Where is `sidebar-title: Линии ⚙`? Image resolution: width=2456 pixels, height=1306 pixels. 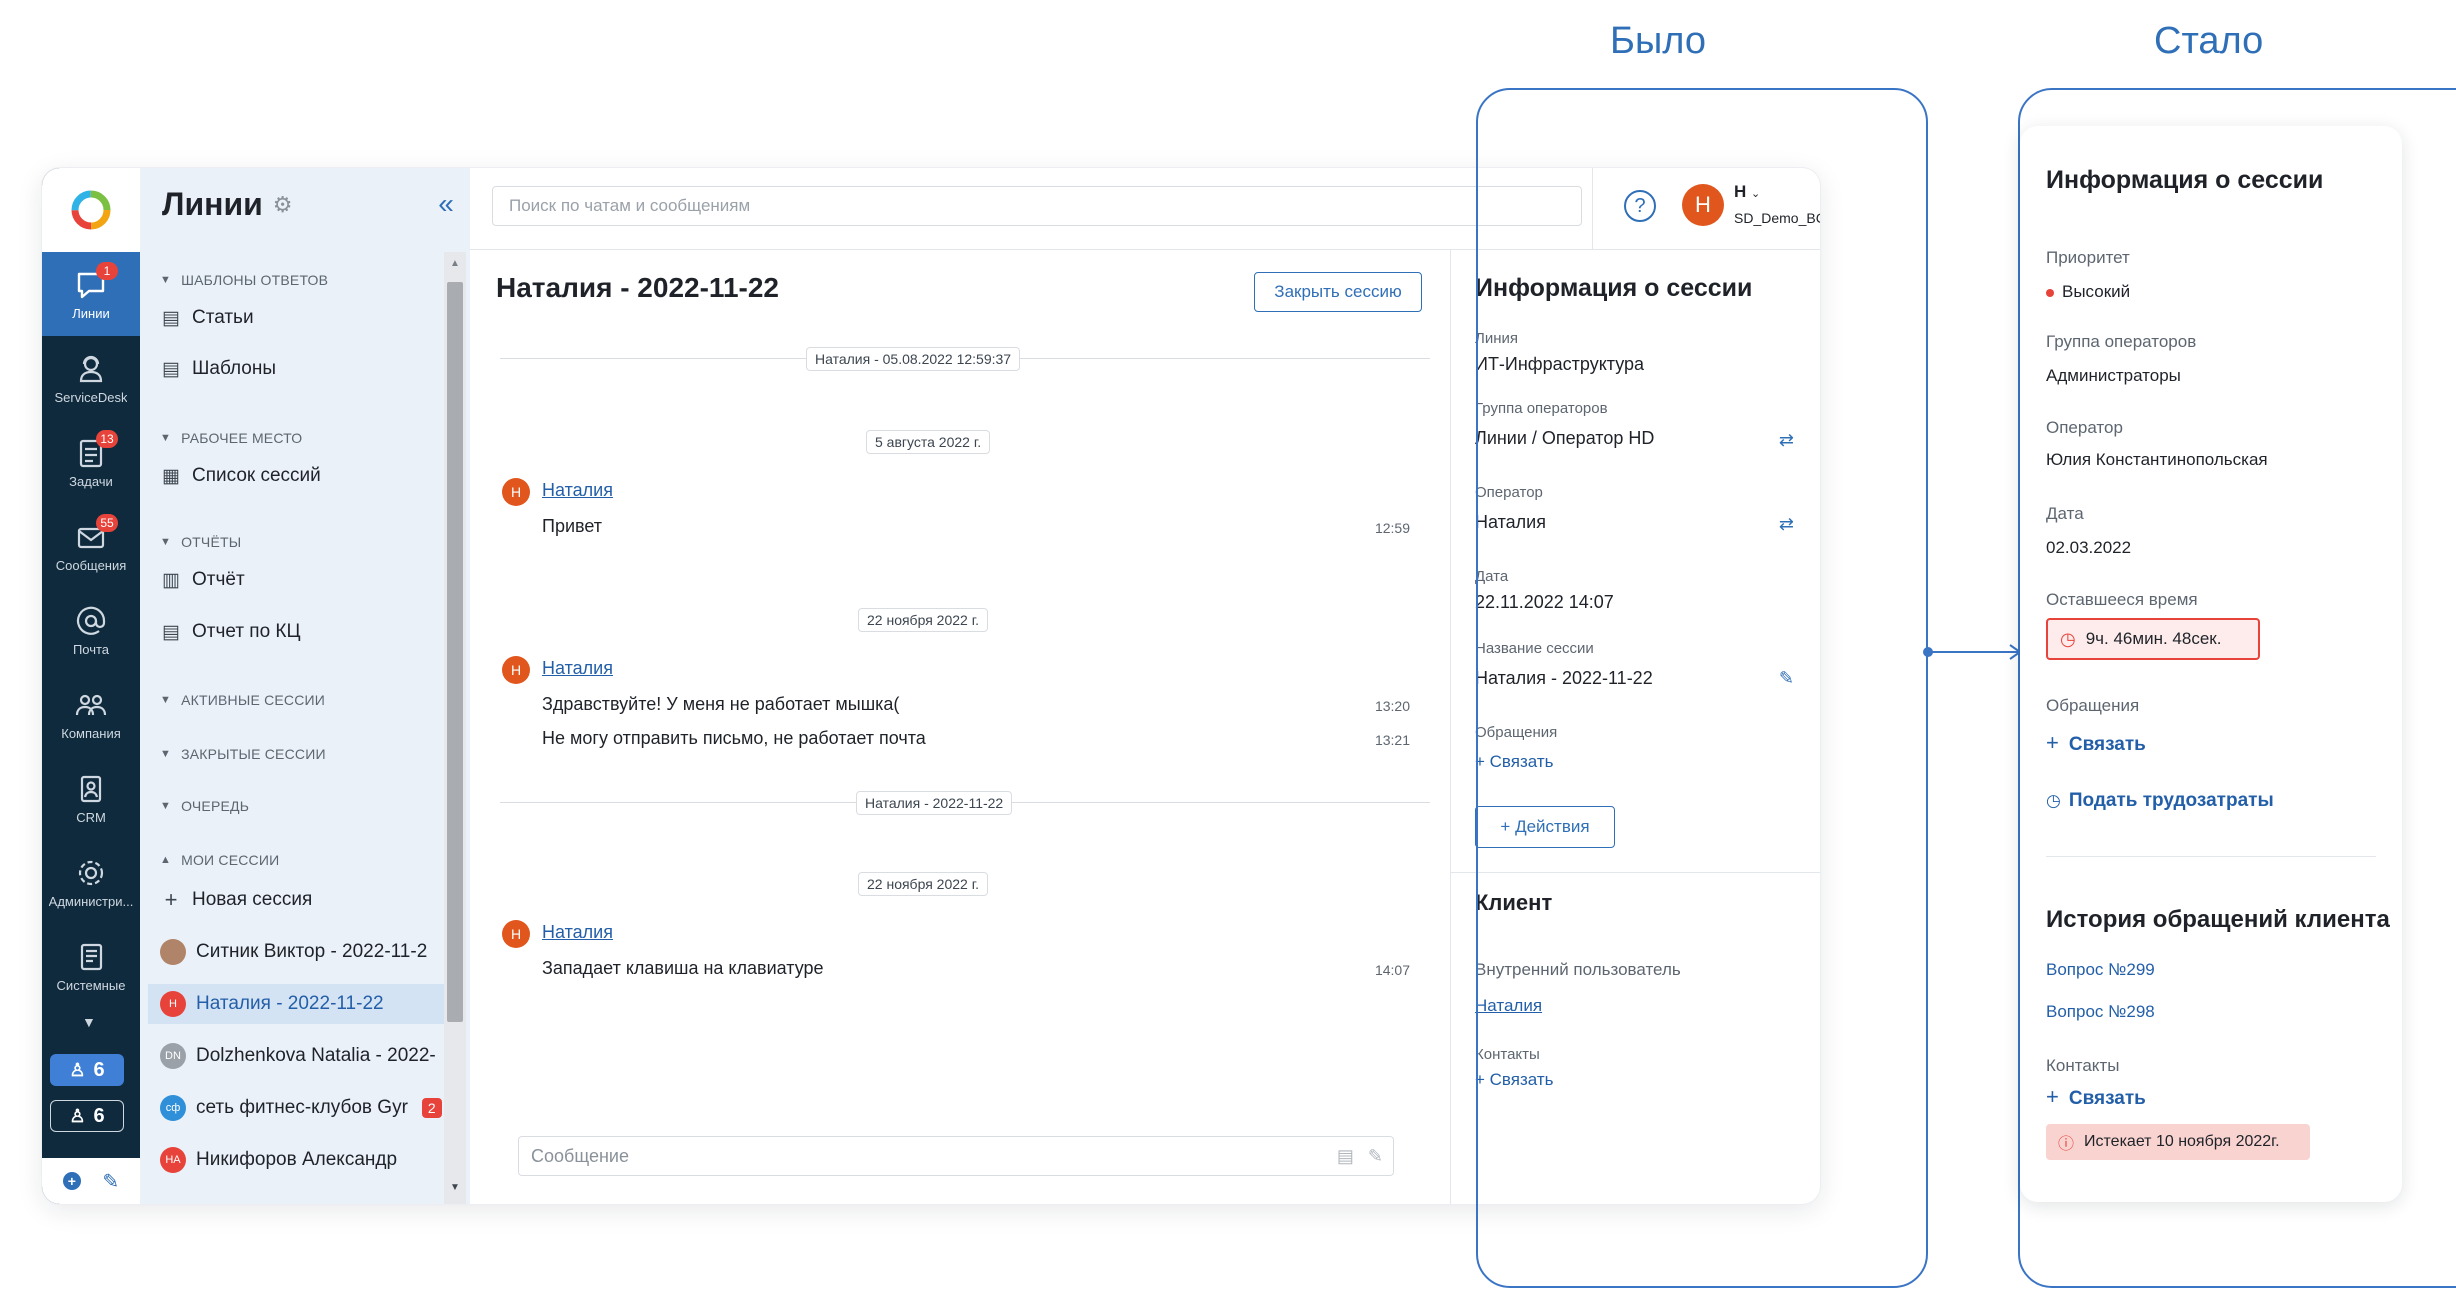 sidebar-title: Линии ⚙ is located at coordinates (227, 204).